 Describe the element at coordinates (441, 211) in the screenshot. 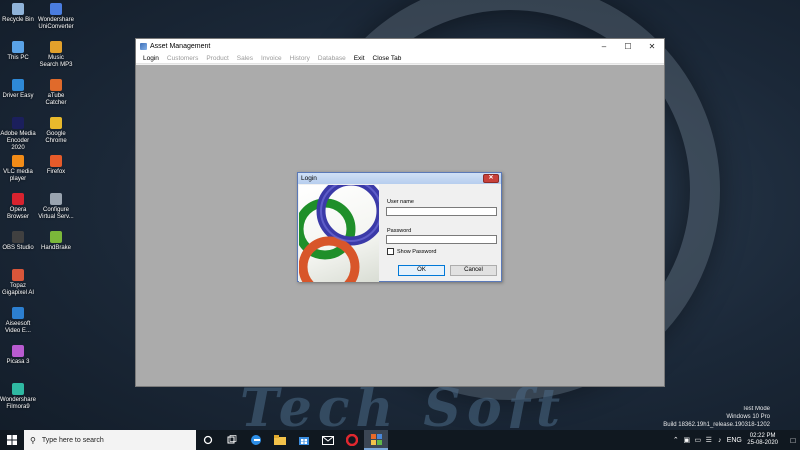

I see `username-input` at that location.